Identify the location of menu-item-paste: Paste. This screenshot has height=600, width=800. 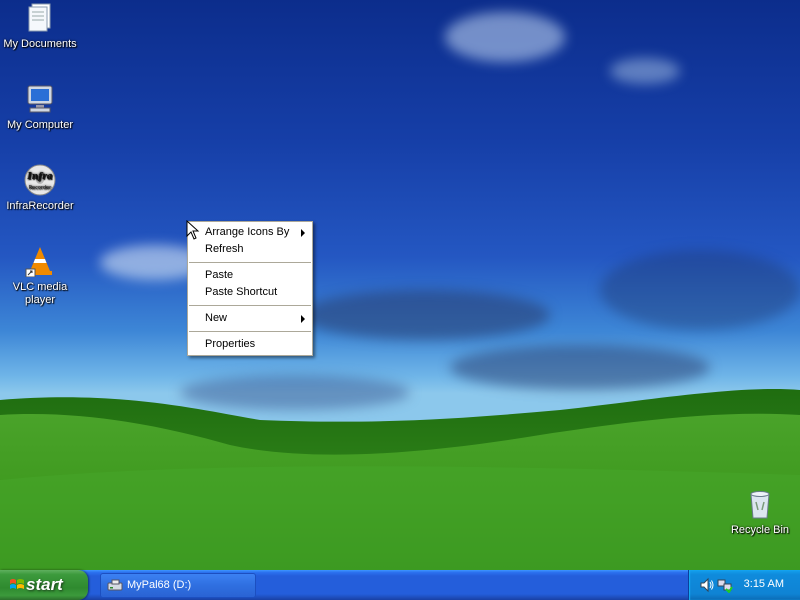
(250, 275).